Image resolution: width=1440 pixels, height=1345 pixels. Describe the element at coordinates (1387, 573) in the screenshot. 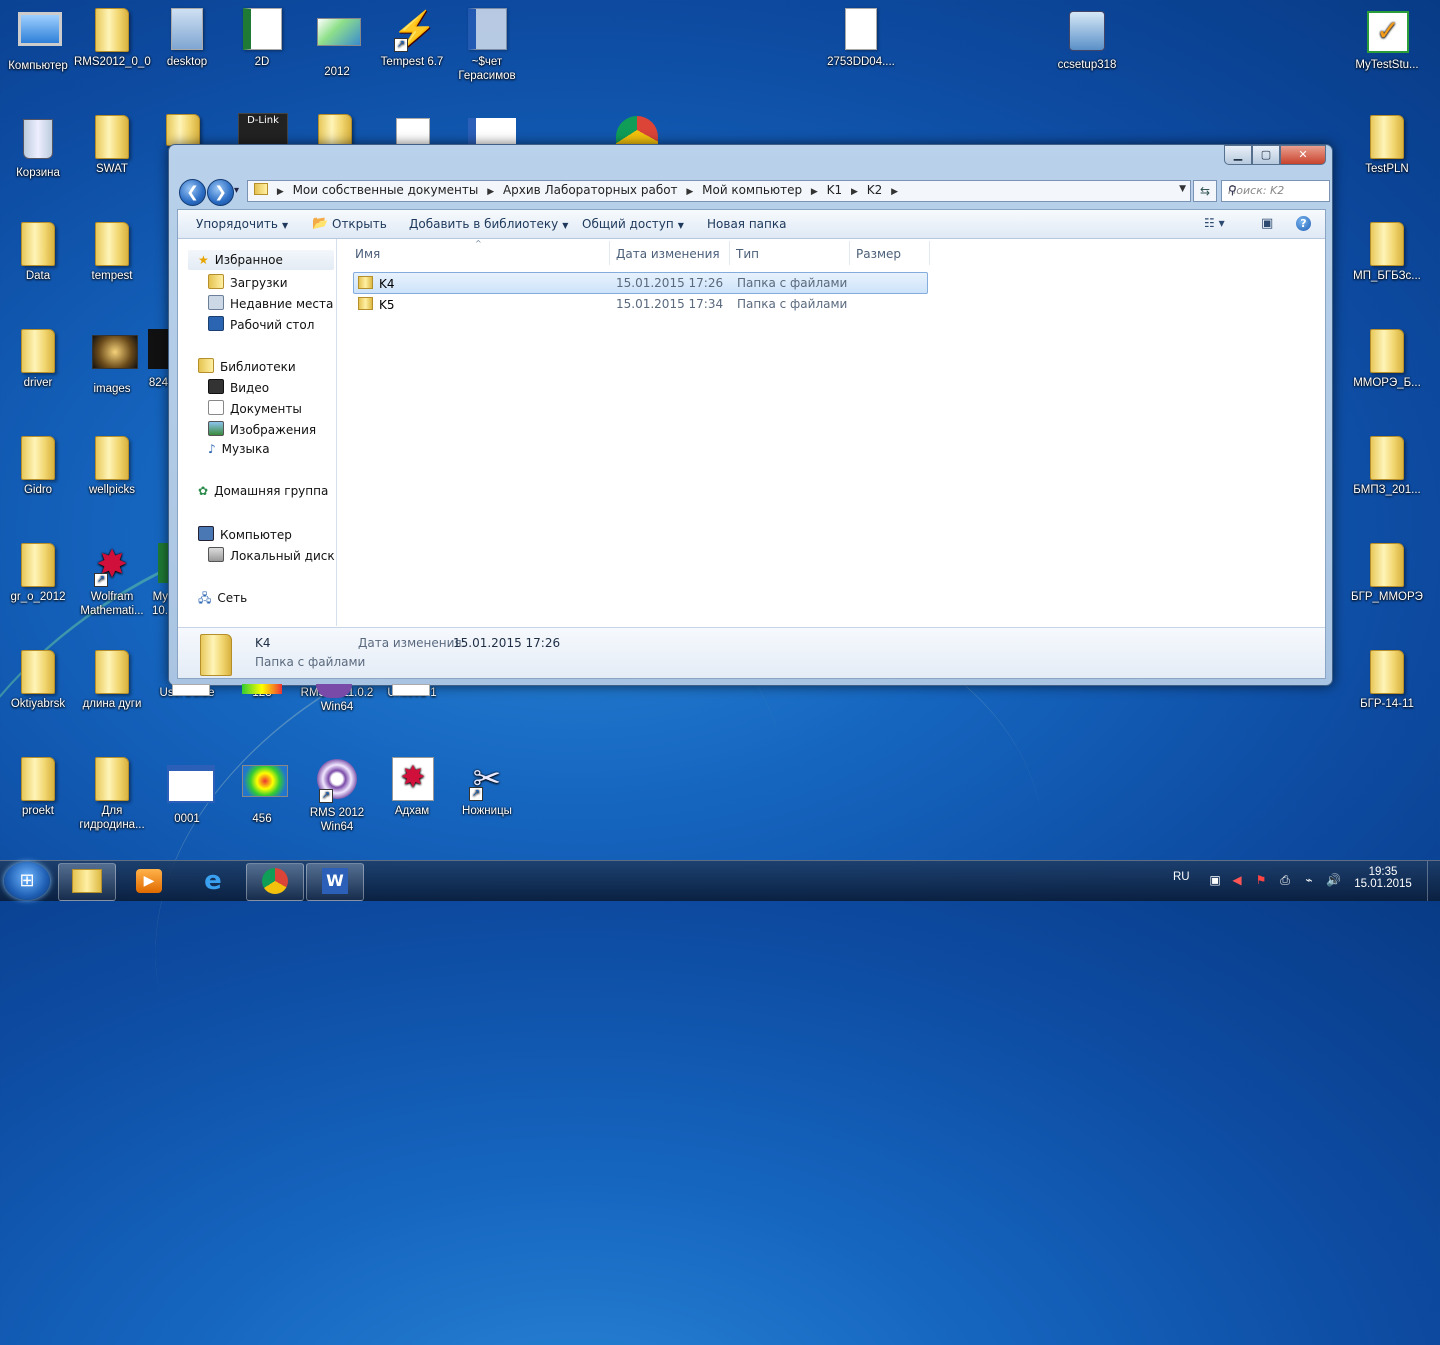

I see `desktop-icon-bgr-mmore: БГР_ММОРЭ` at that location.